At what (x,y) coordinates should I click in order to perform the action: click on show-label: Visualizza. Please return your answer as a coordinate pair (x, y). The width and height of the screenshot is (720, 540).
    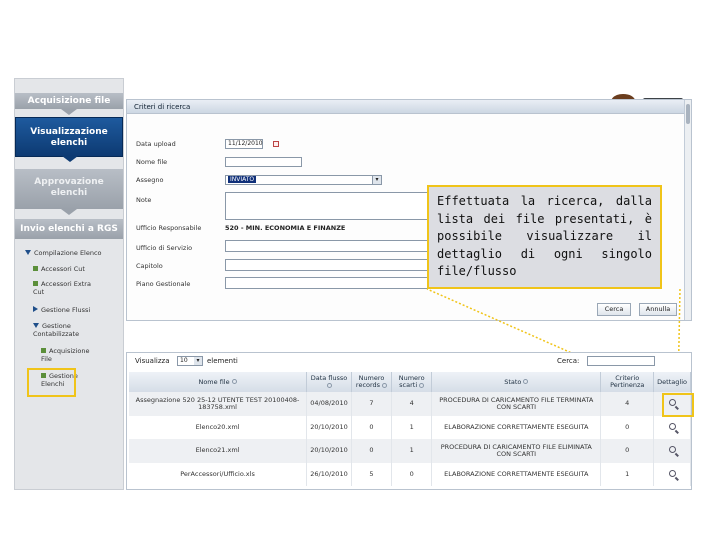
    Looking at the image, I should click on (152, 361).